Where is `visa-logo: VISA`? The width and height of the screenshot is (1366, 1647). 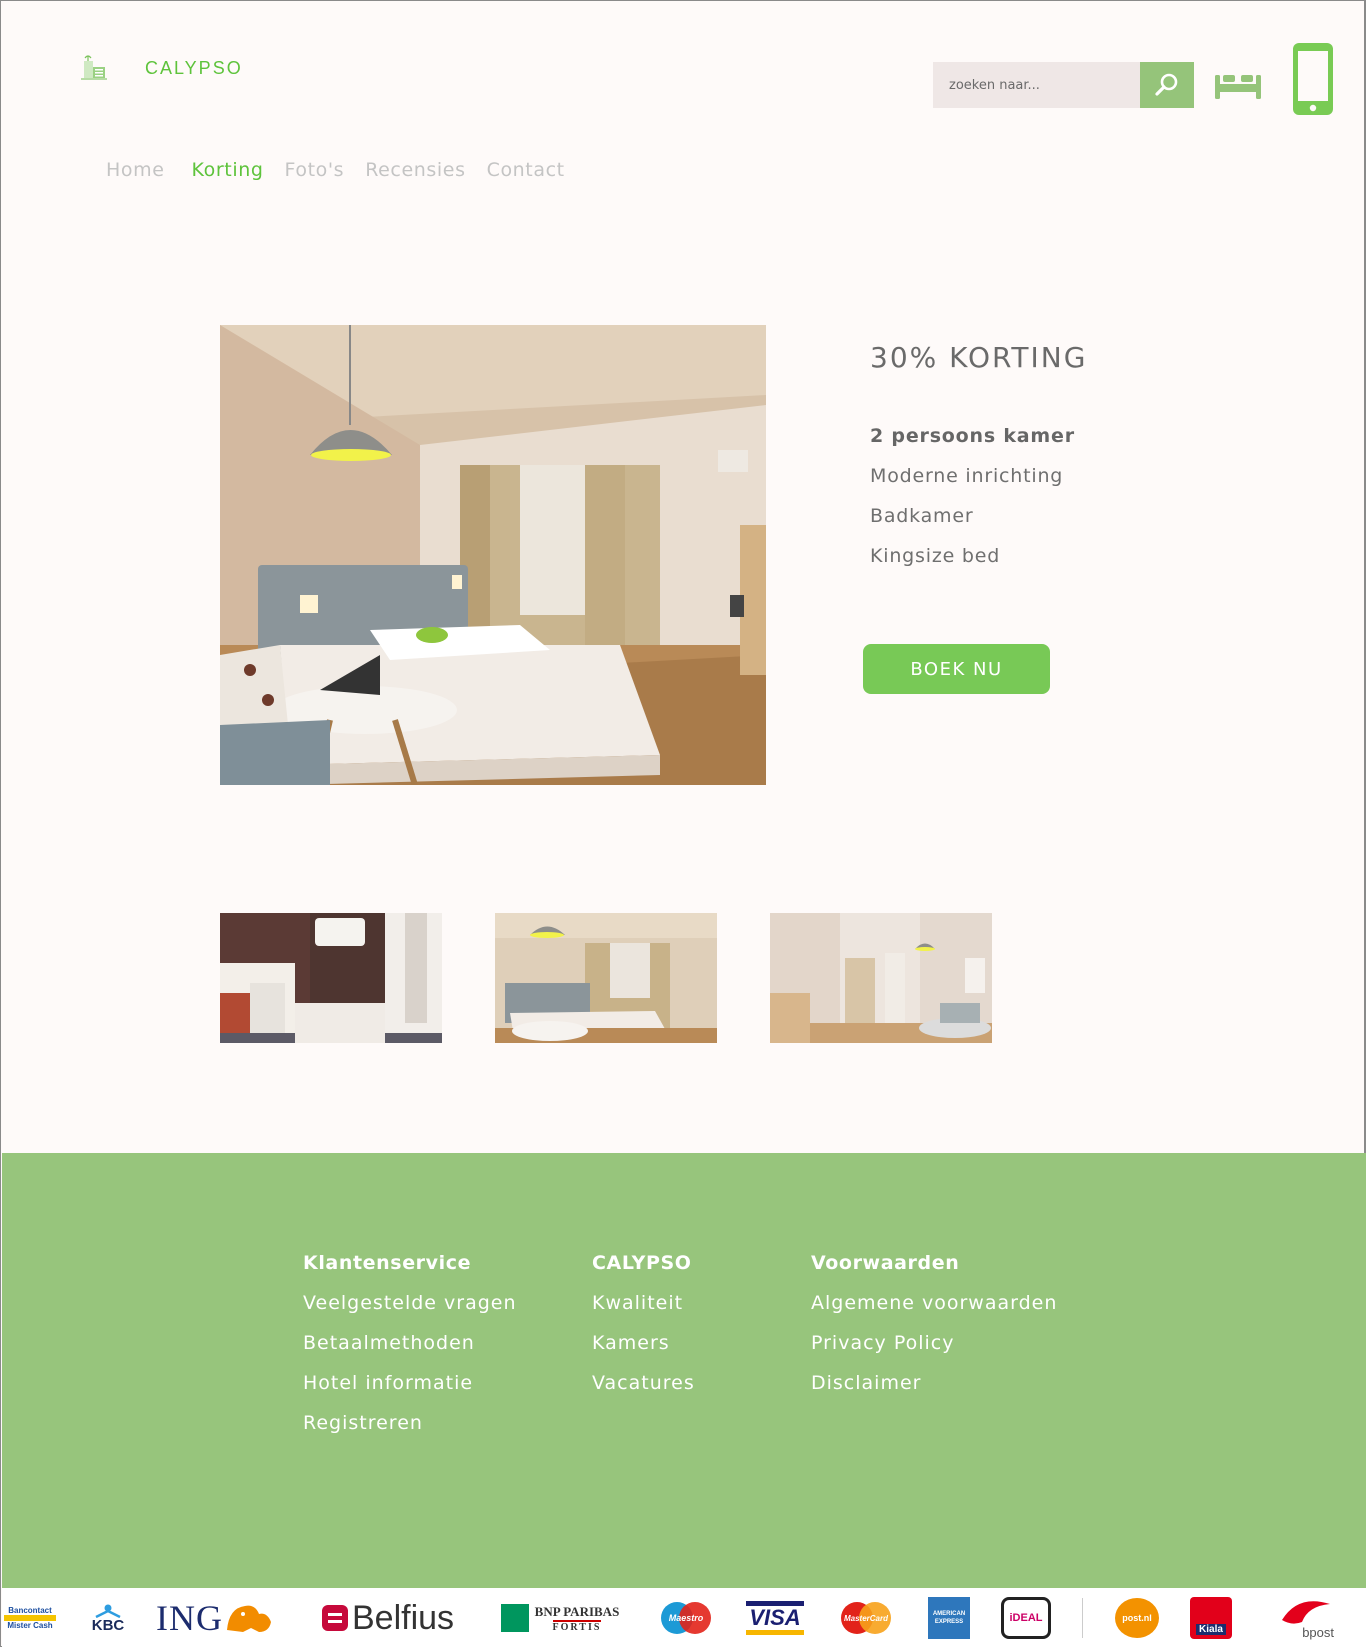 visa-logo: VISA is located at coordinates (775, 1618).